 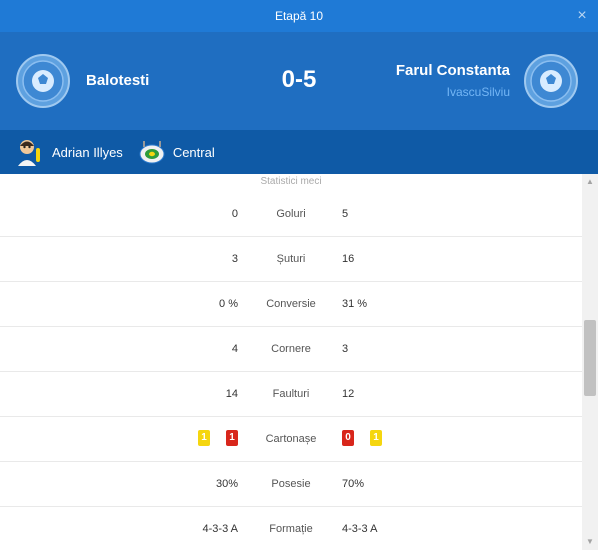 I want to click on stadium-info: Central, so click(x=176, y=152).